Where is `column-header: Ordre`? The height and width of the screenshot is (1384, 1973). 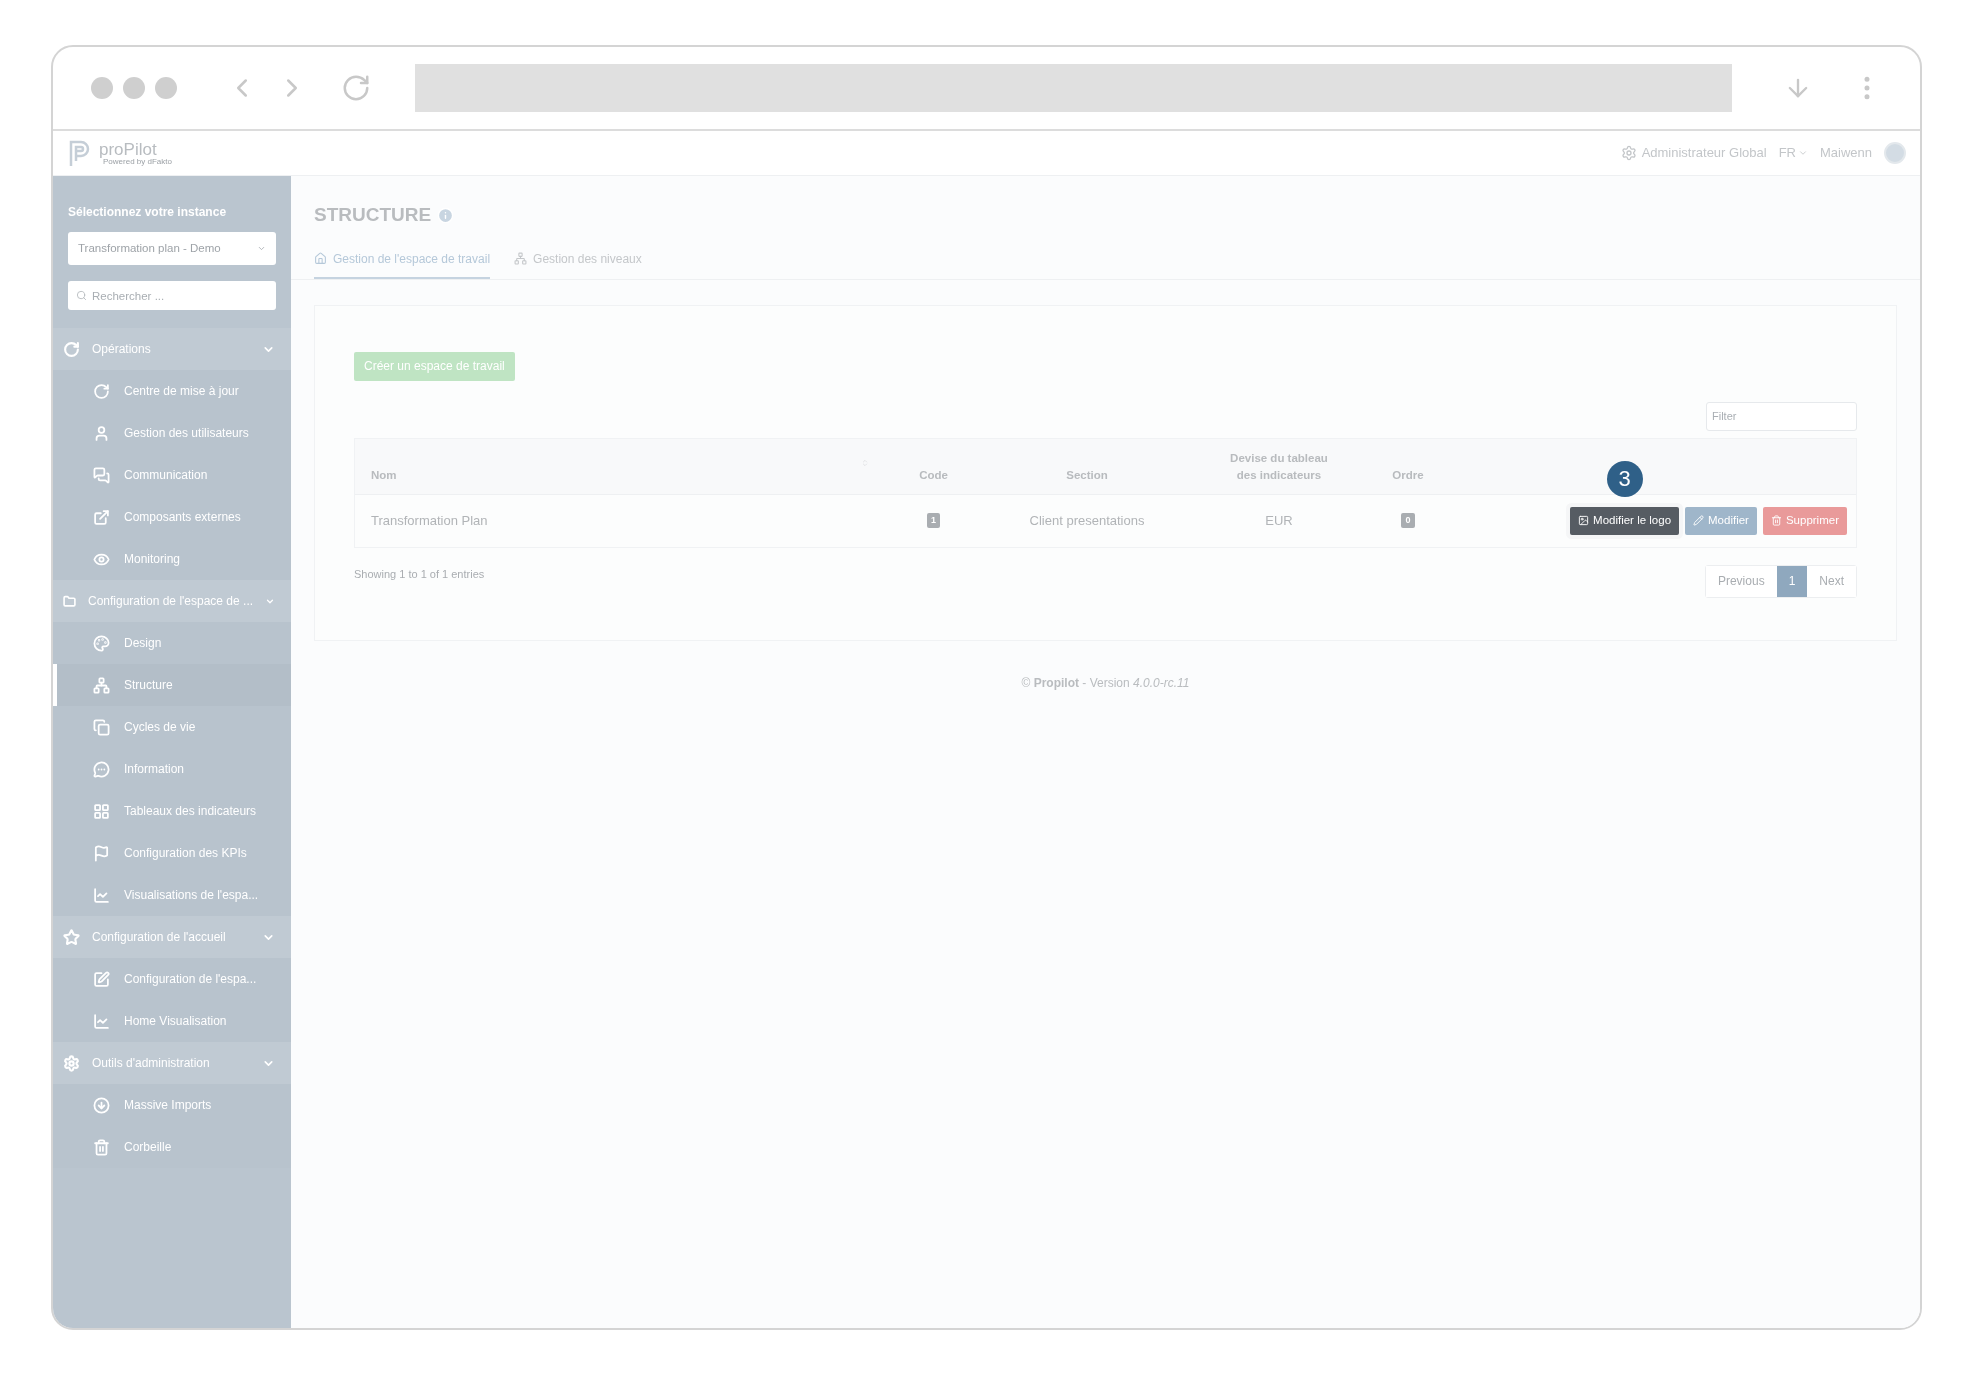
column-header: Ordre is located at coordinates (1408, 476).